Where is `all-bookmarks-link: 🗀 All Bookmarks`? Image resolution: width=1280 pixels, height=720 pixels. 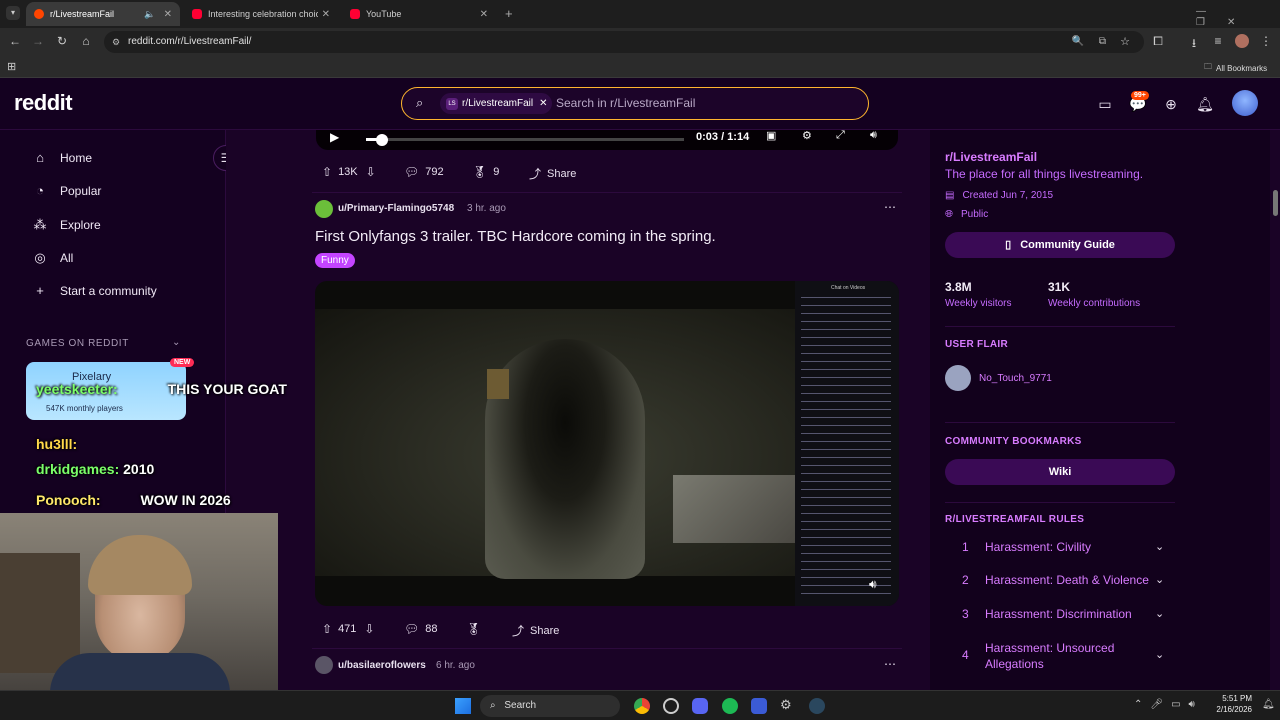 all-bookmarks-link: 🗀 All Bookmarks is located at coordinates (1235, 68).